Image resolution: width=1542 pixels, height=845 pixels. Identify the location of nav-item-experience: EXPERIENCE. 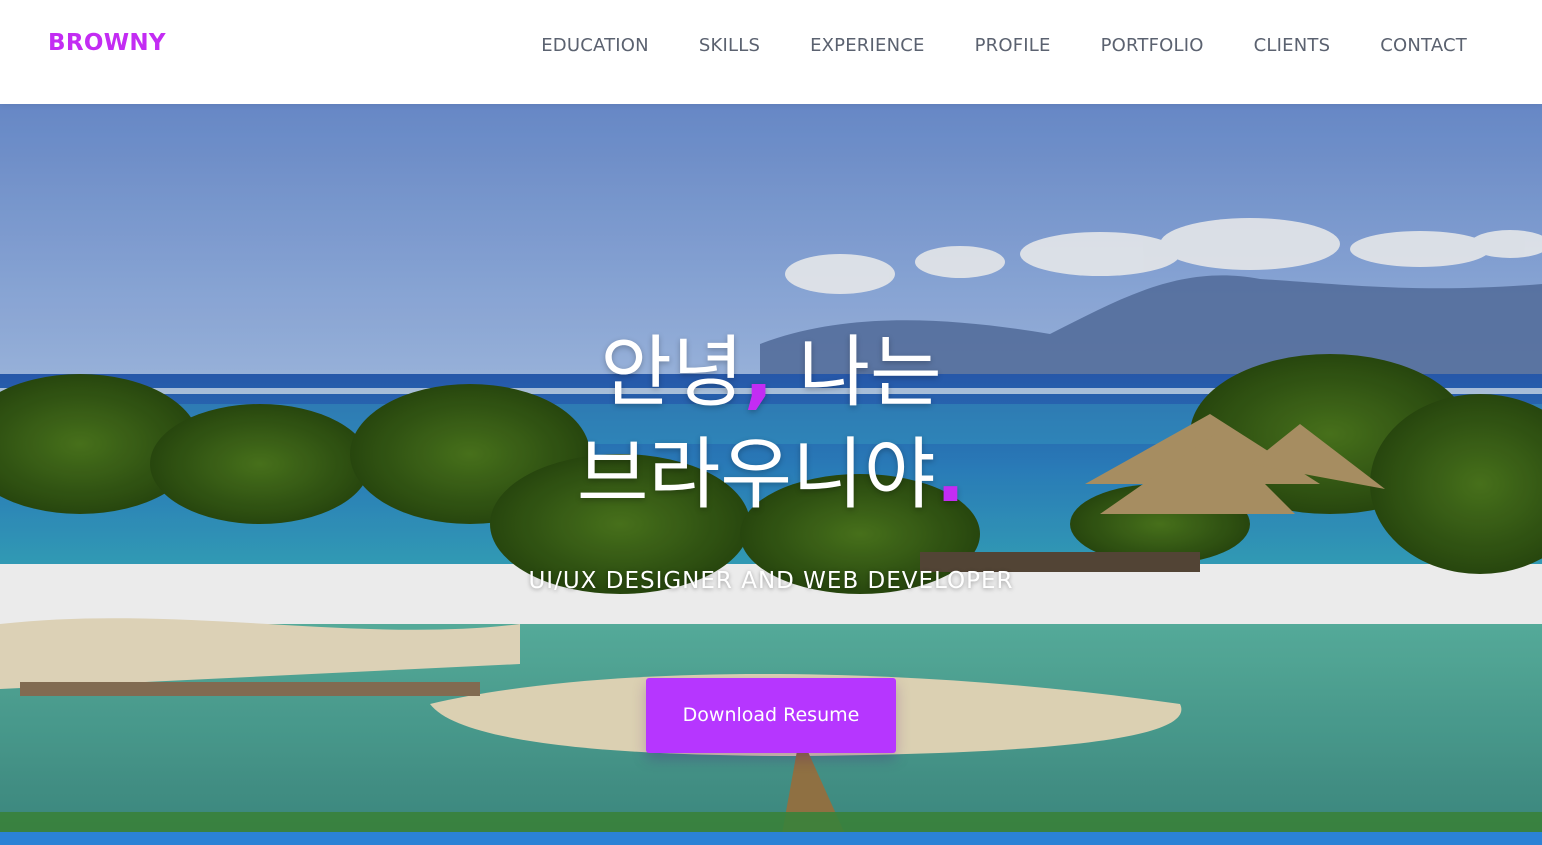
(867, 45).